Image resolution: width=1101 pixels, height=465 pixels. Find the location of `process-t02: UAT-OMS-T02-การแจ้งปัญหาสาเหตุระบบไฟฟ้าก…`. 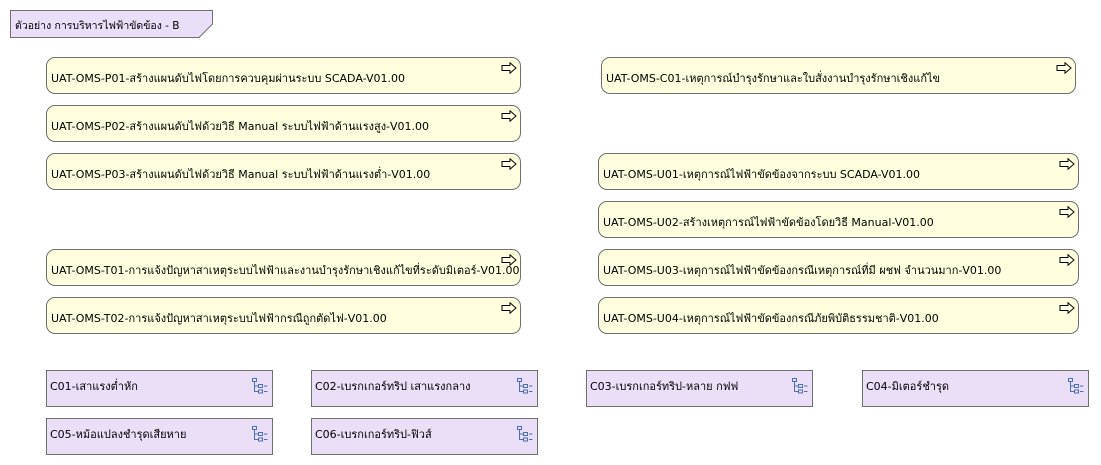

process-t02: UAT-OMS-T02-การแจ้งปัญหาสาเหตุระบบไฟฟ้าก… is located at coordinates (283, 315).